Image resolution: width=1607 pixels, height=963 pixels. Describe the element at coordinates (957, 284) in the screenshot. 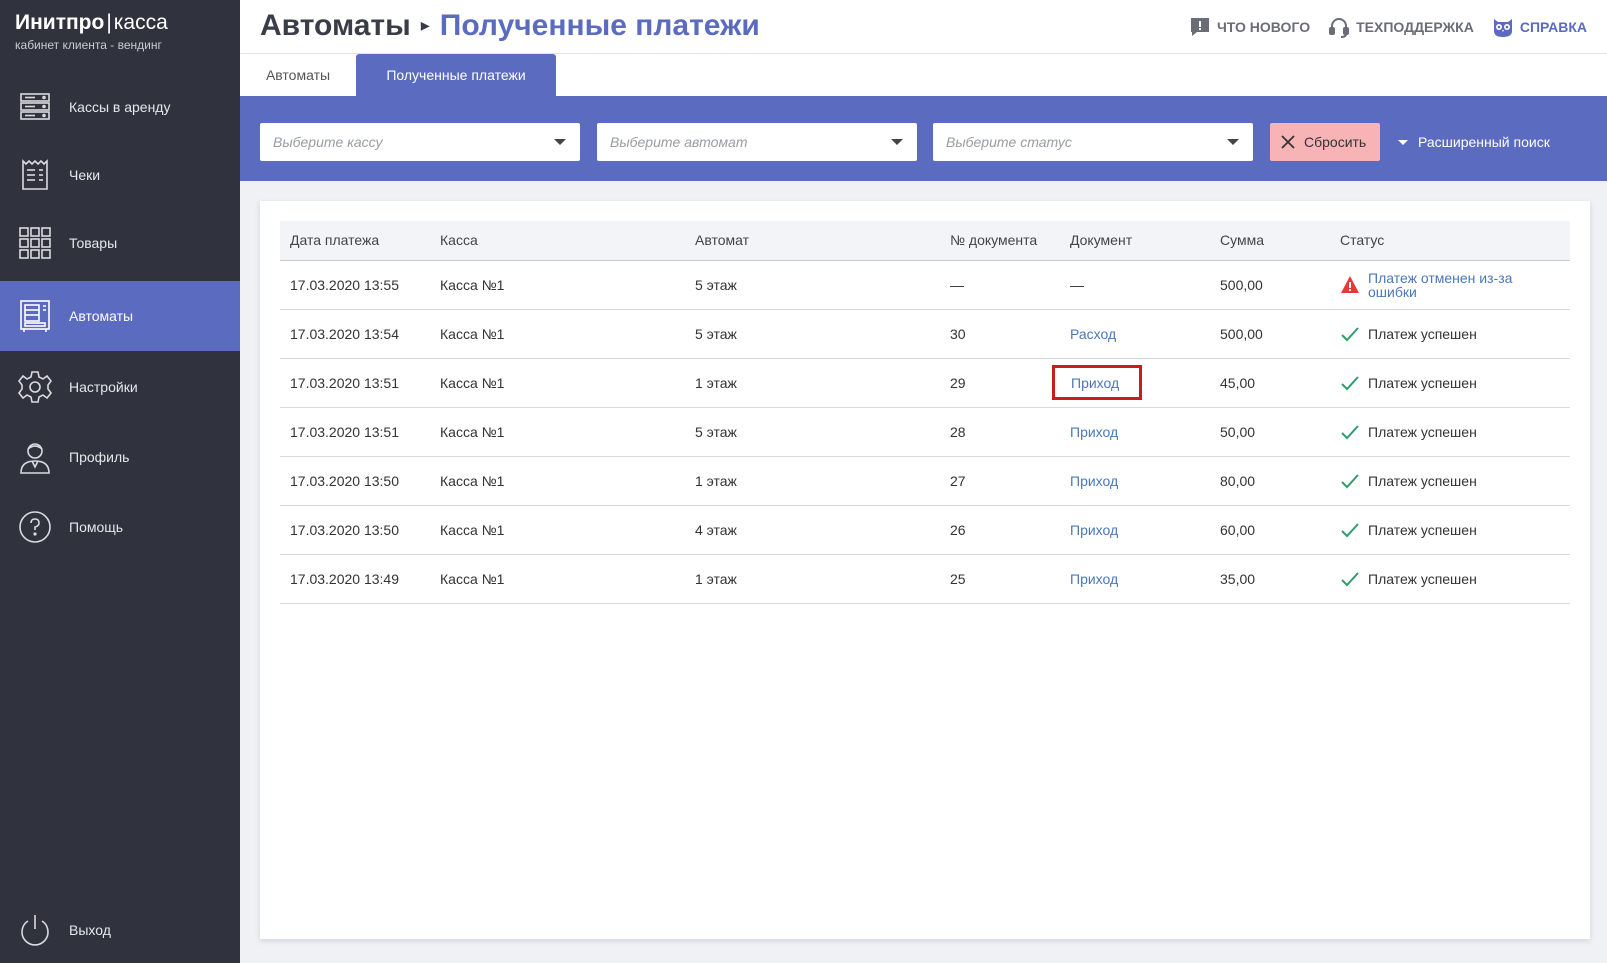

I see `cell-doc-no: —` at that location.